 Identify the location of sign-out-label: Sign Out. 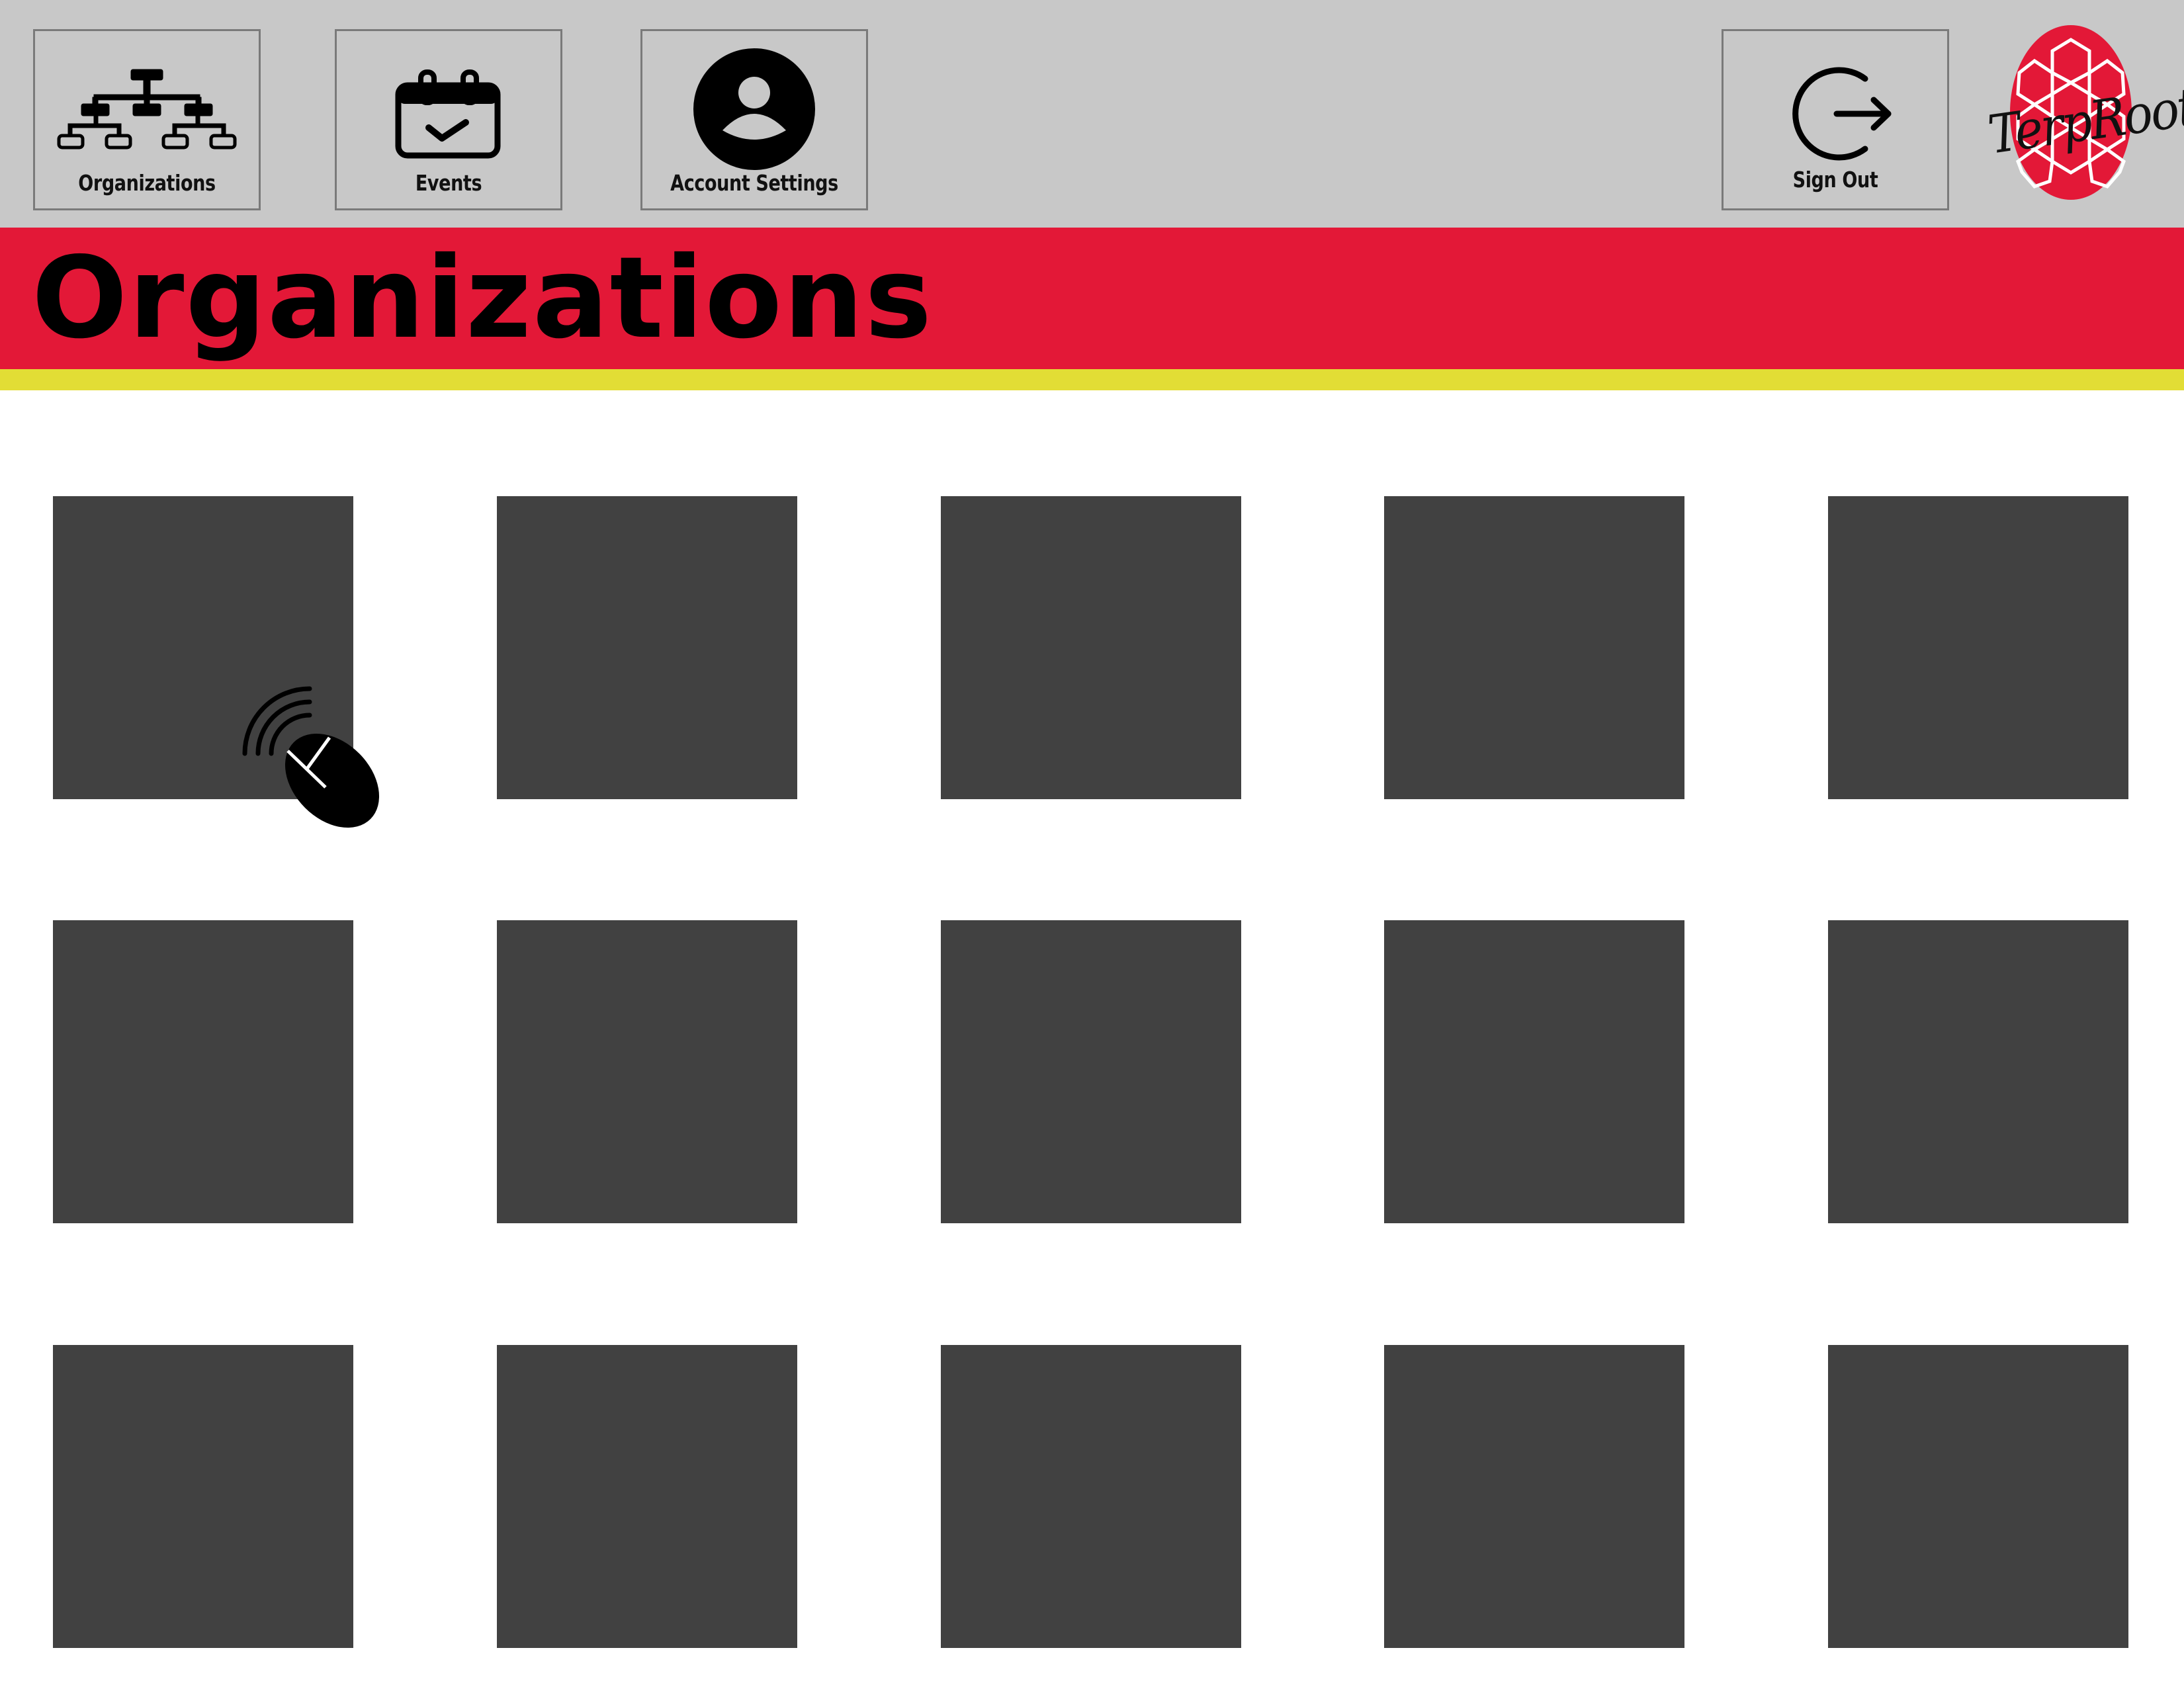
(1835, 180).